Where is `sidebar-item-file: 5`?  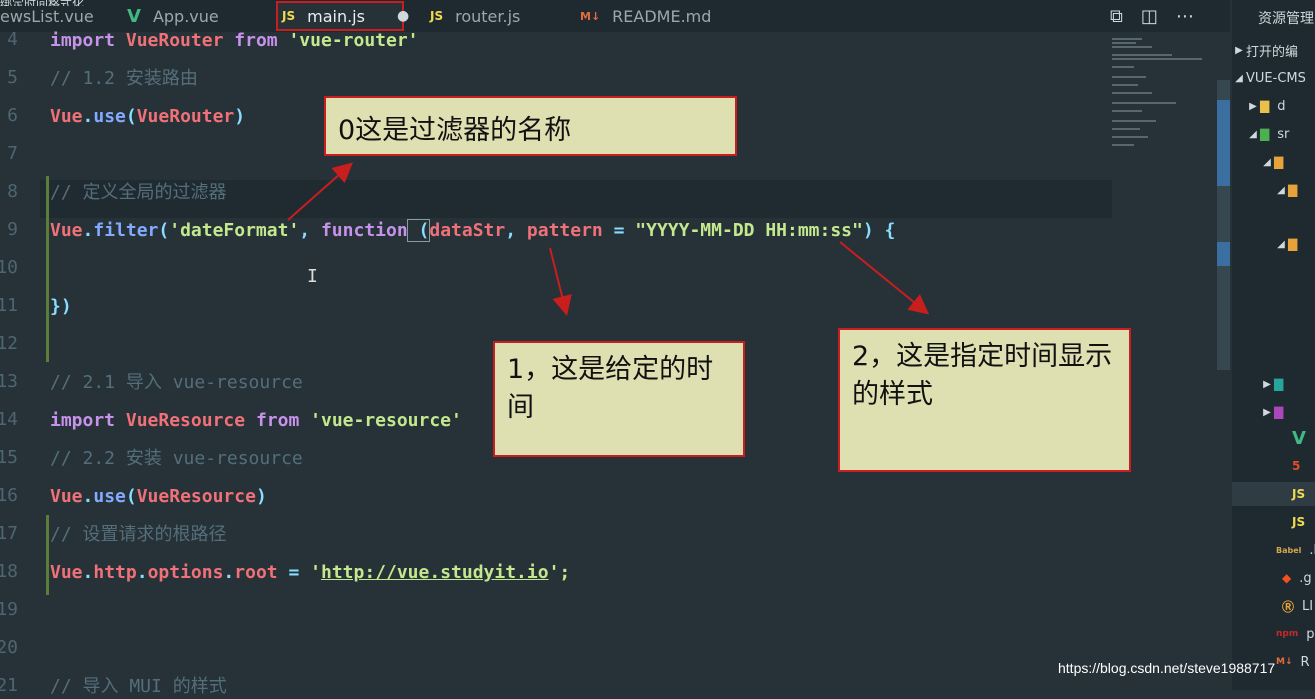
sidebar-item-file: 5 is located at coordinates (1273, 466).